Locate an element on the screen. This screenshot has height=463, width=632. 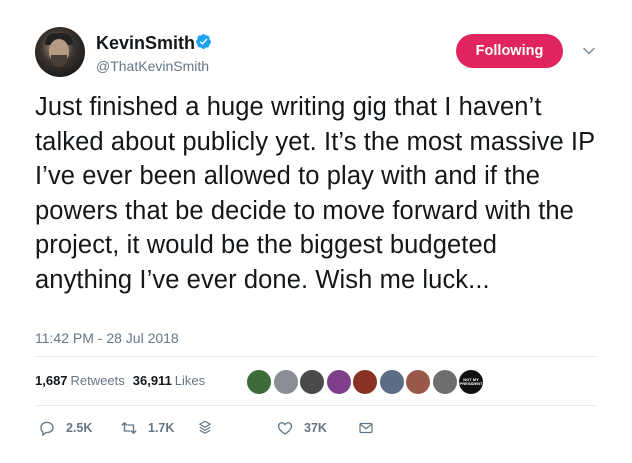
likes-stat: 36,911 Likes is located at coordinates (169, 380).